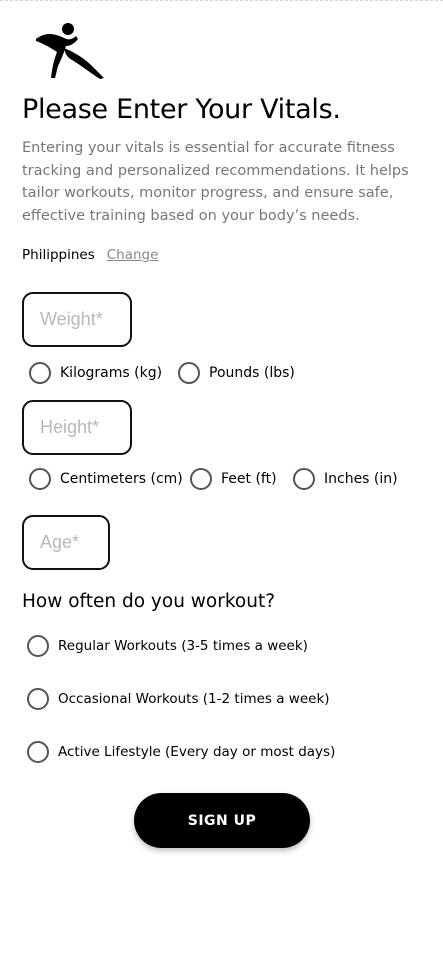 This screenshot has height=975, width=443. Describe the element at coordinates (181, 109) in the screenshot. I see `page-title: Please Enter Your Vitals.` at that location.